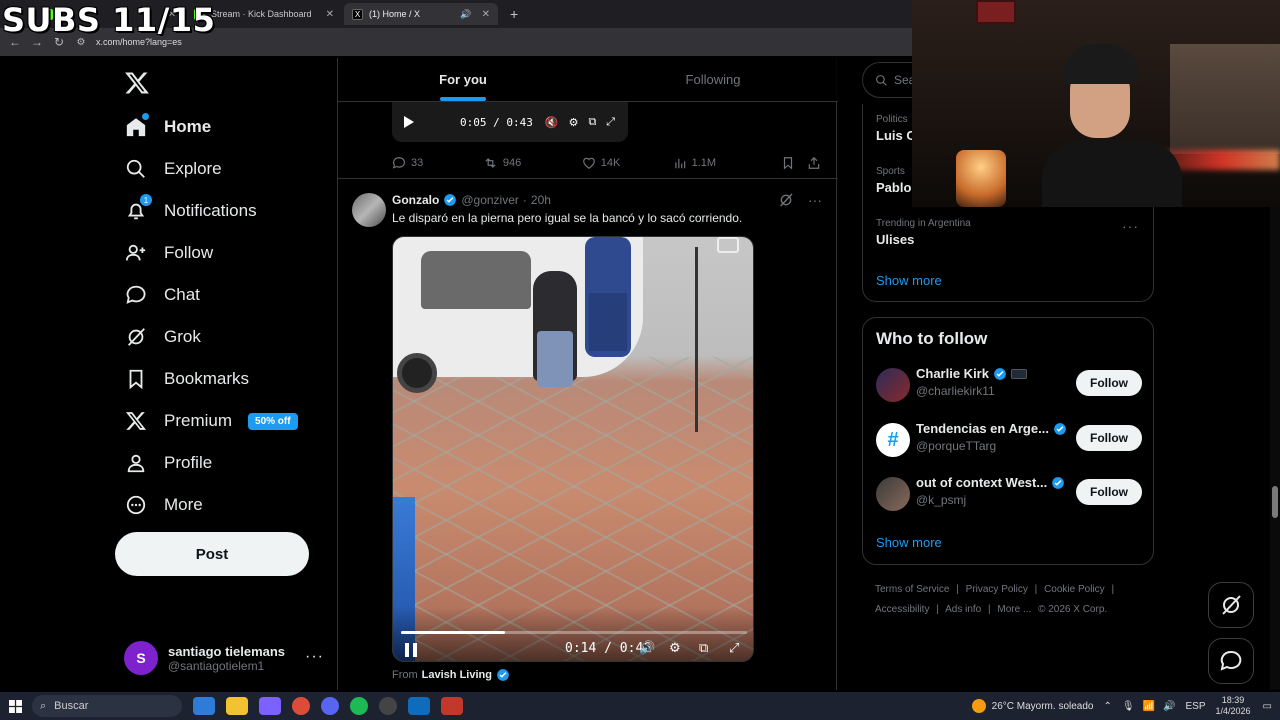  What do you see at coordinates (1149, 706) in the screenshot?
I see `wifi-icon: 📶` at bounding box center [1149, 706].